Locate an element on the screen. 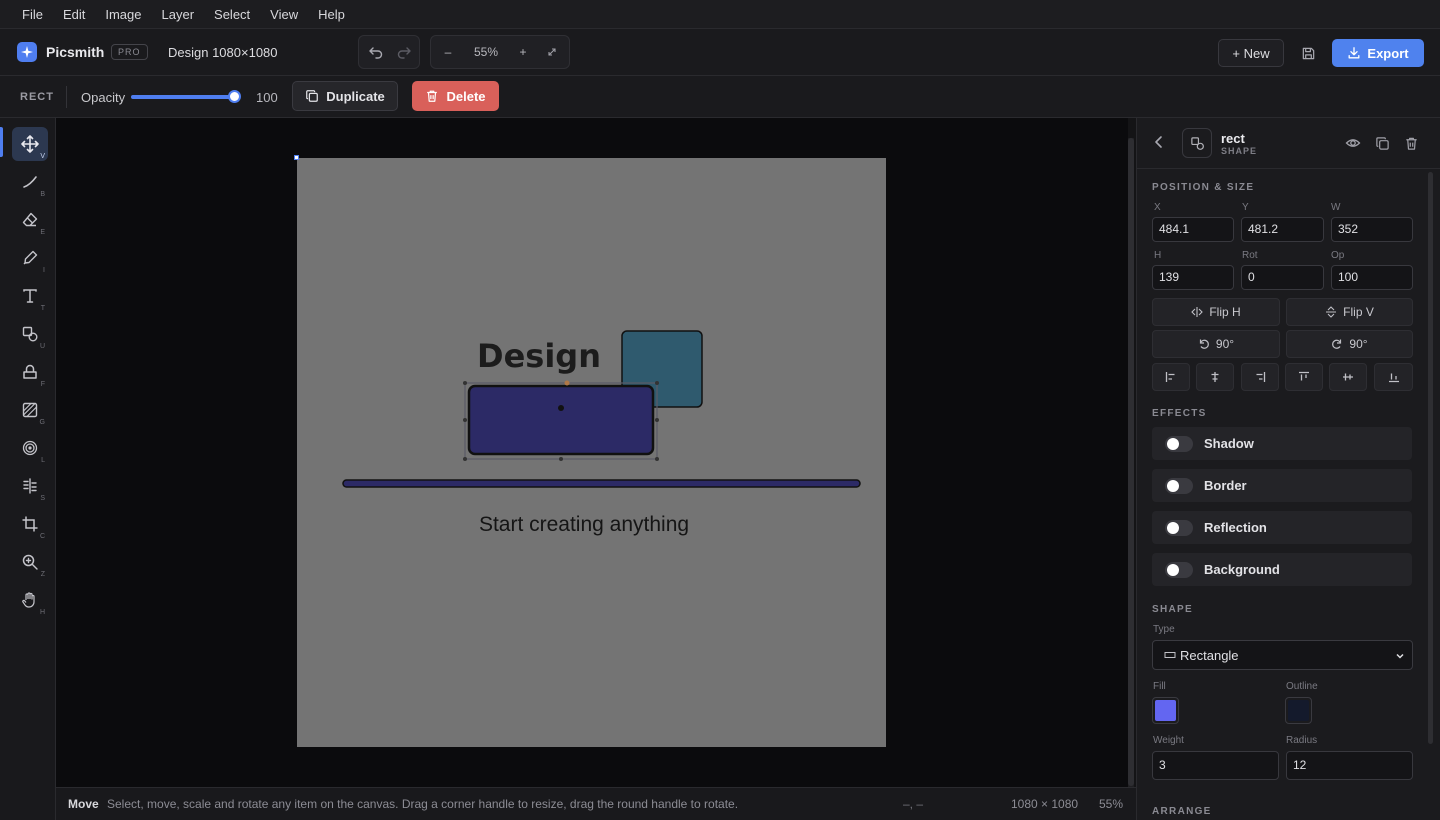  pro-badge: PRO is located at coordinates (129, 52).